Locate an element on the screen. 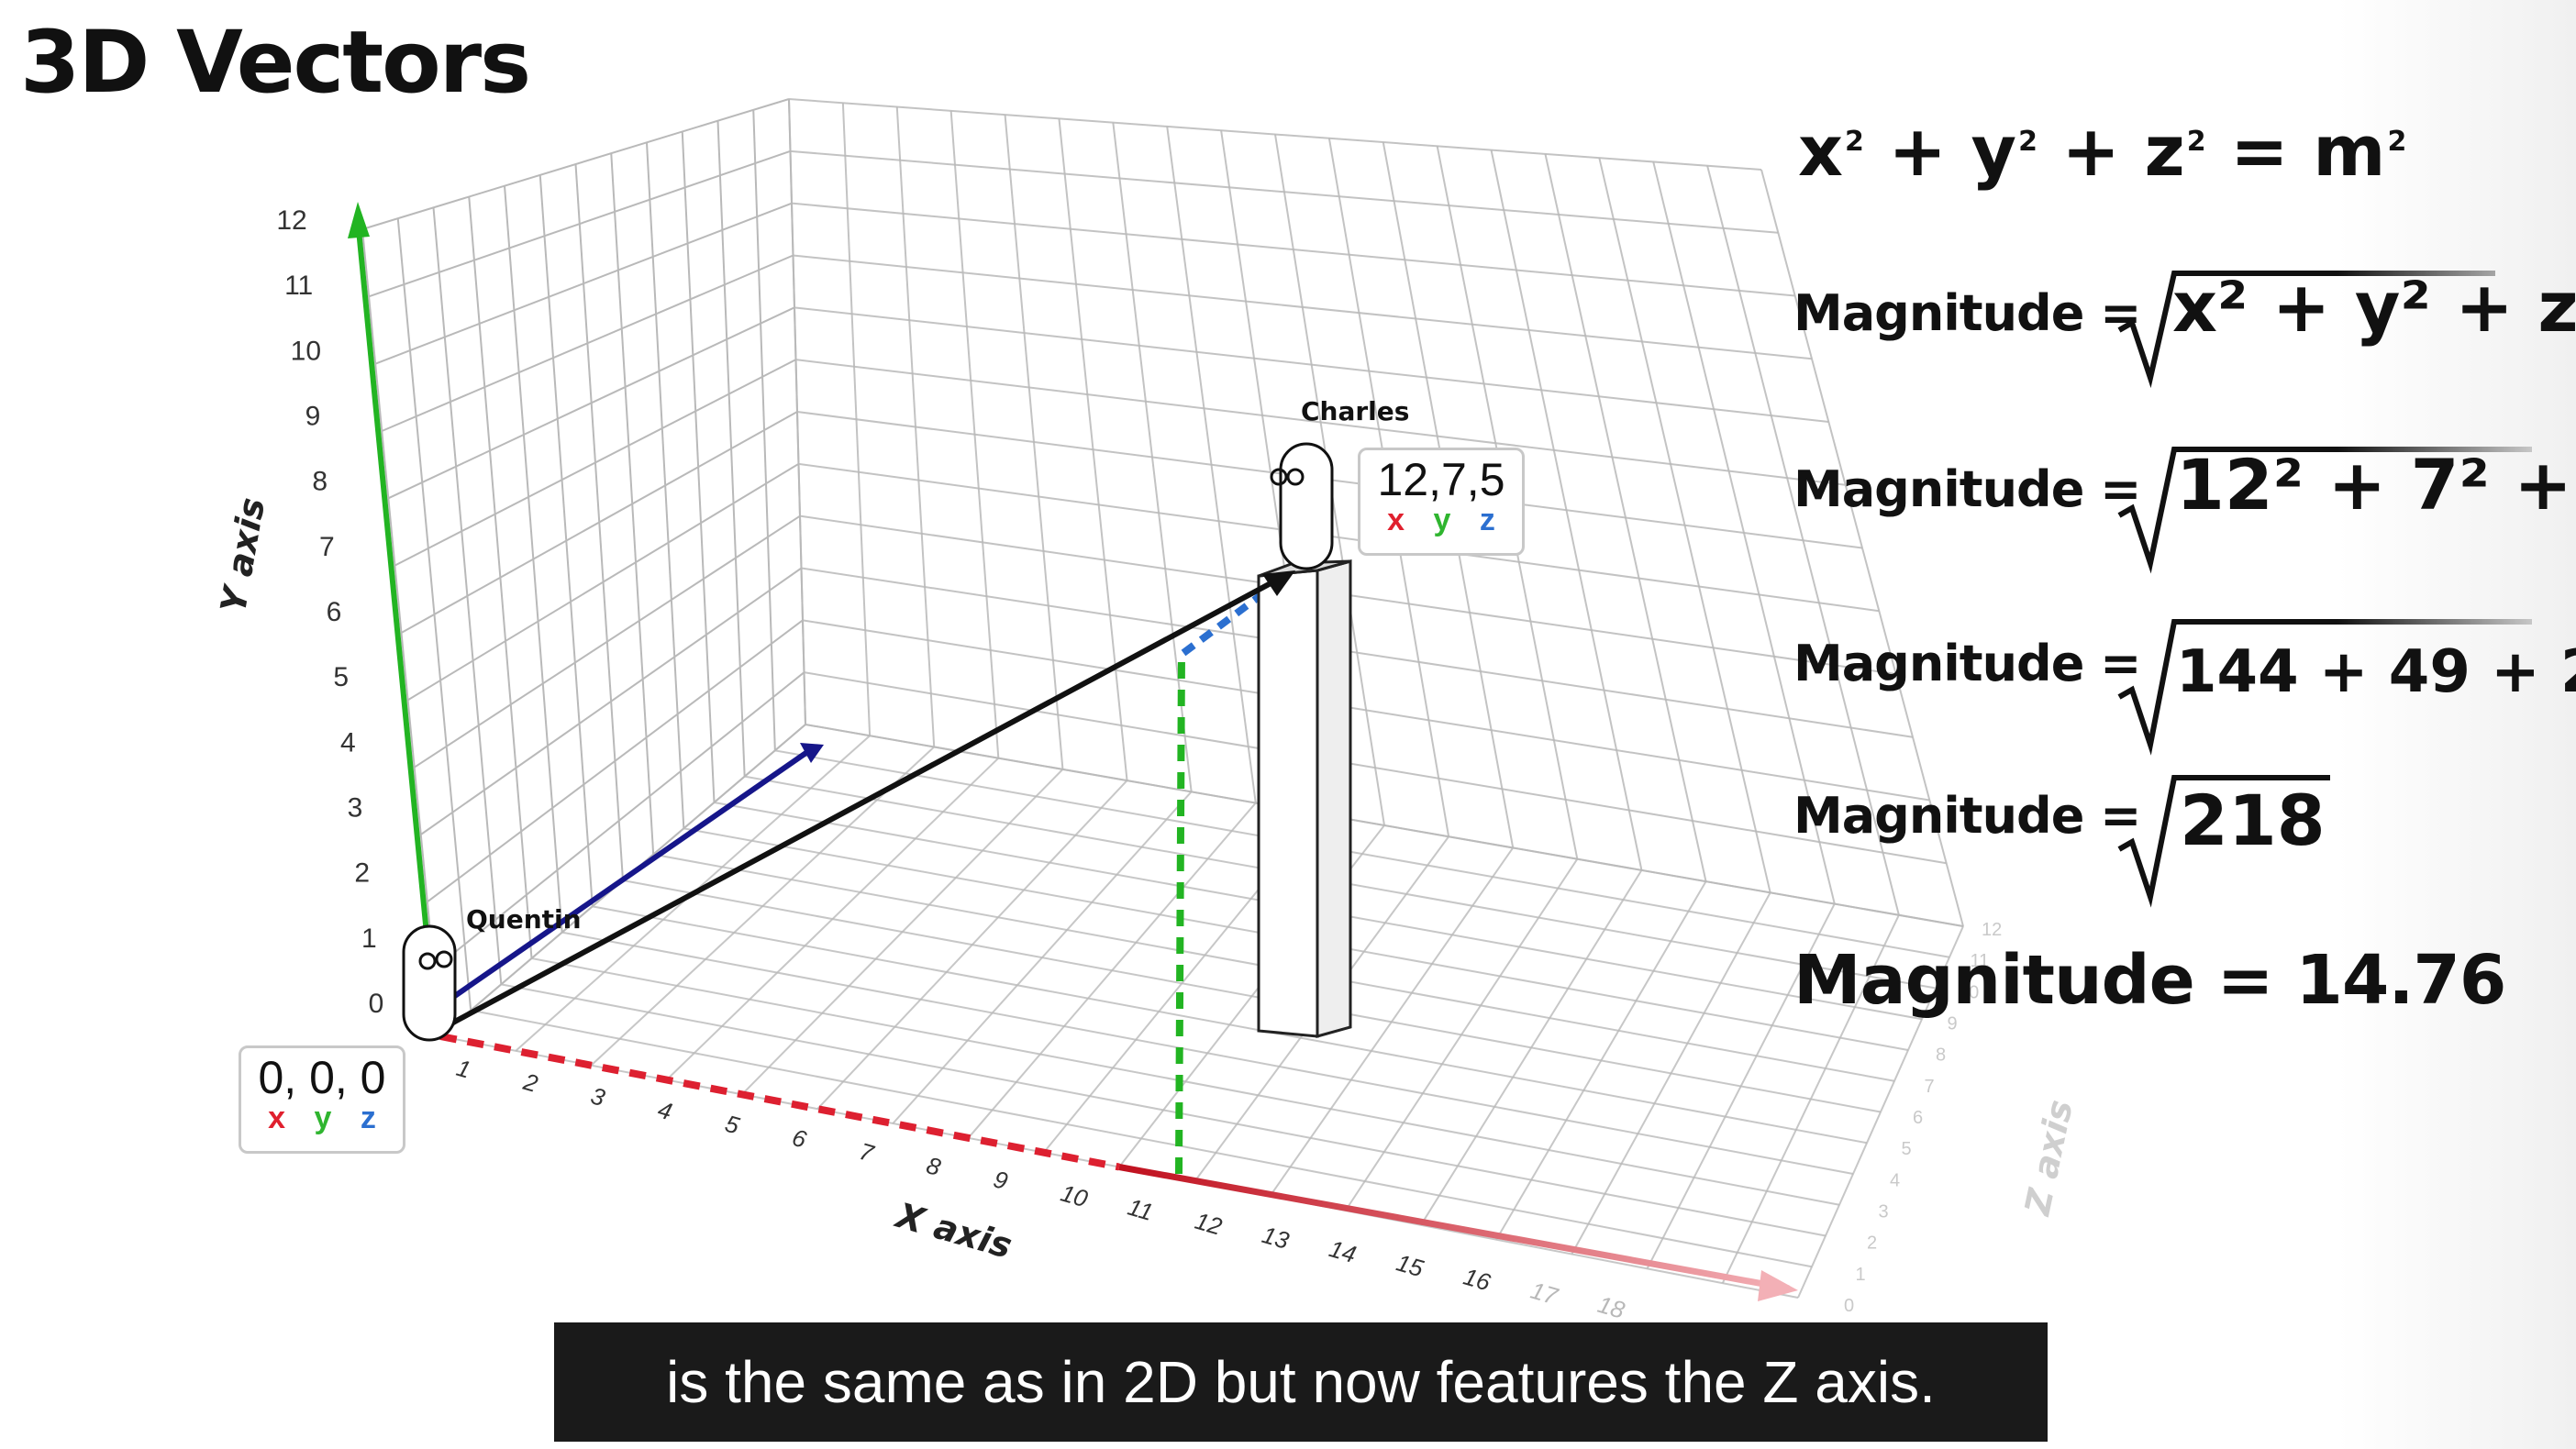  quentin-label: Quentin is located at coordinates (524, 920).